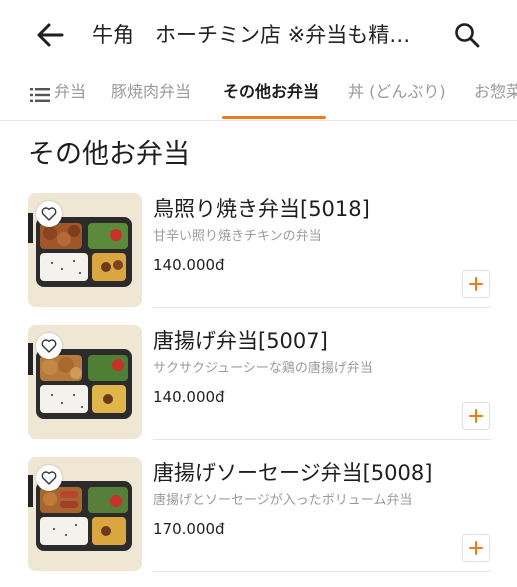 The height and width of the screenshot is (587, 517). I want to click on category-tabs: 弁当 豚焼肉弁当 その他お弁当 丼 (どんぶり) お惣菜, so click(258, 94).